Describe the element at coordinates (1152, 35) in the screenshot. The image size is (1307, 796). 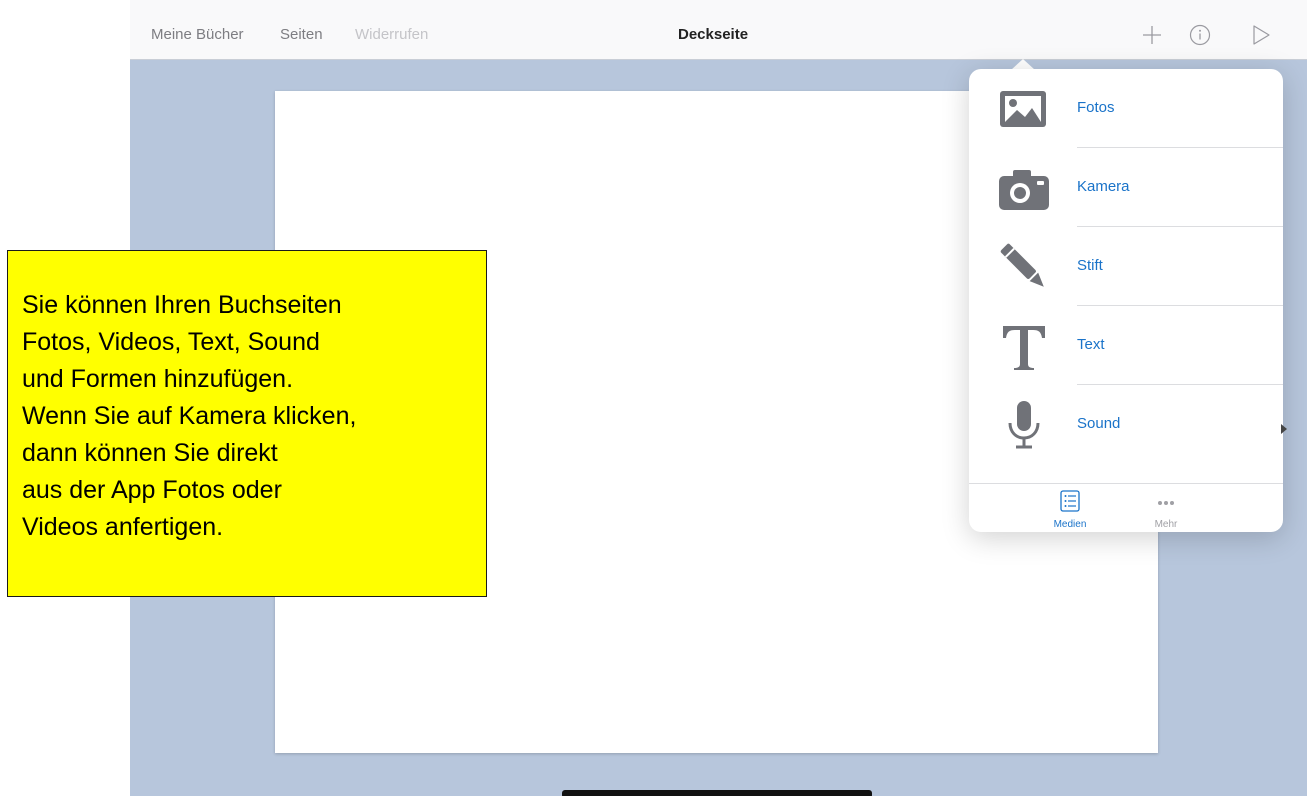
I see `add-icon` at that location.